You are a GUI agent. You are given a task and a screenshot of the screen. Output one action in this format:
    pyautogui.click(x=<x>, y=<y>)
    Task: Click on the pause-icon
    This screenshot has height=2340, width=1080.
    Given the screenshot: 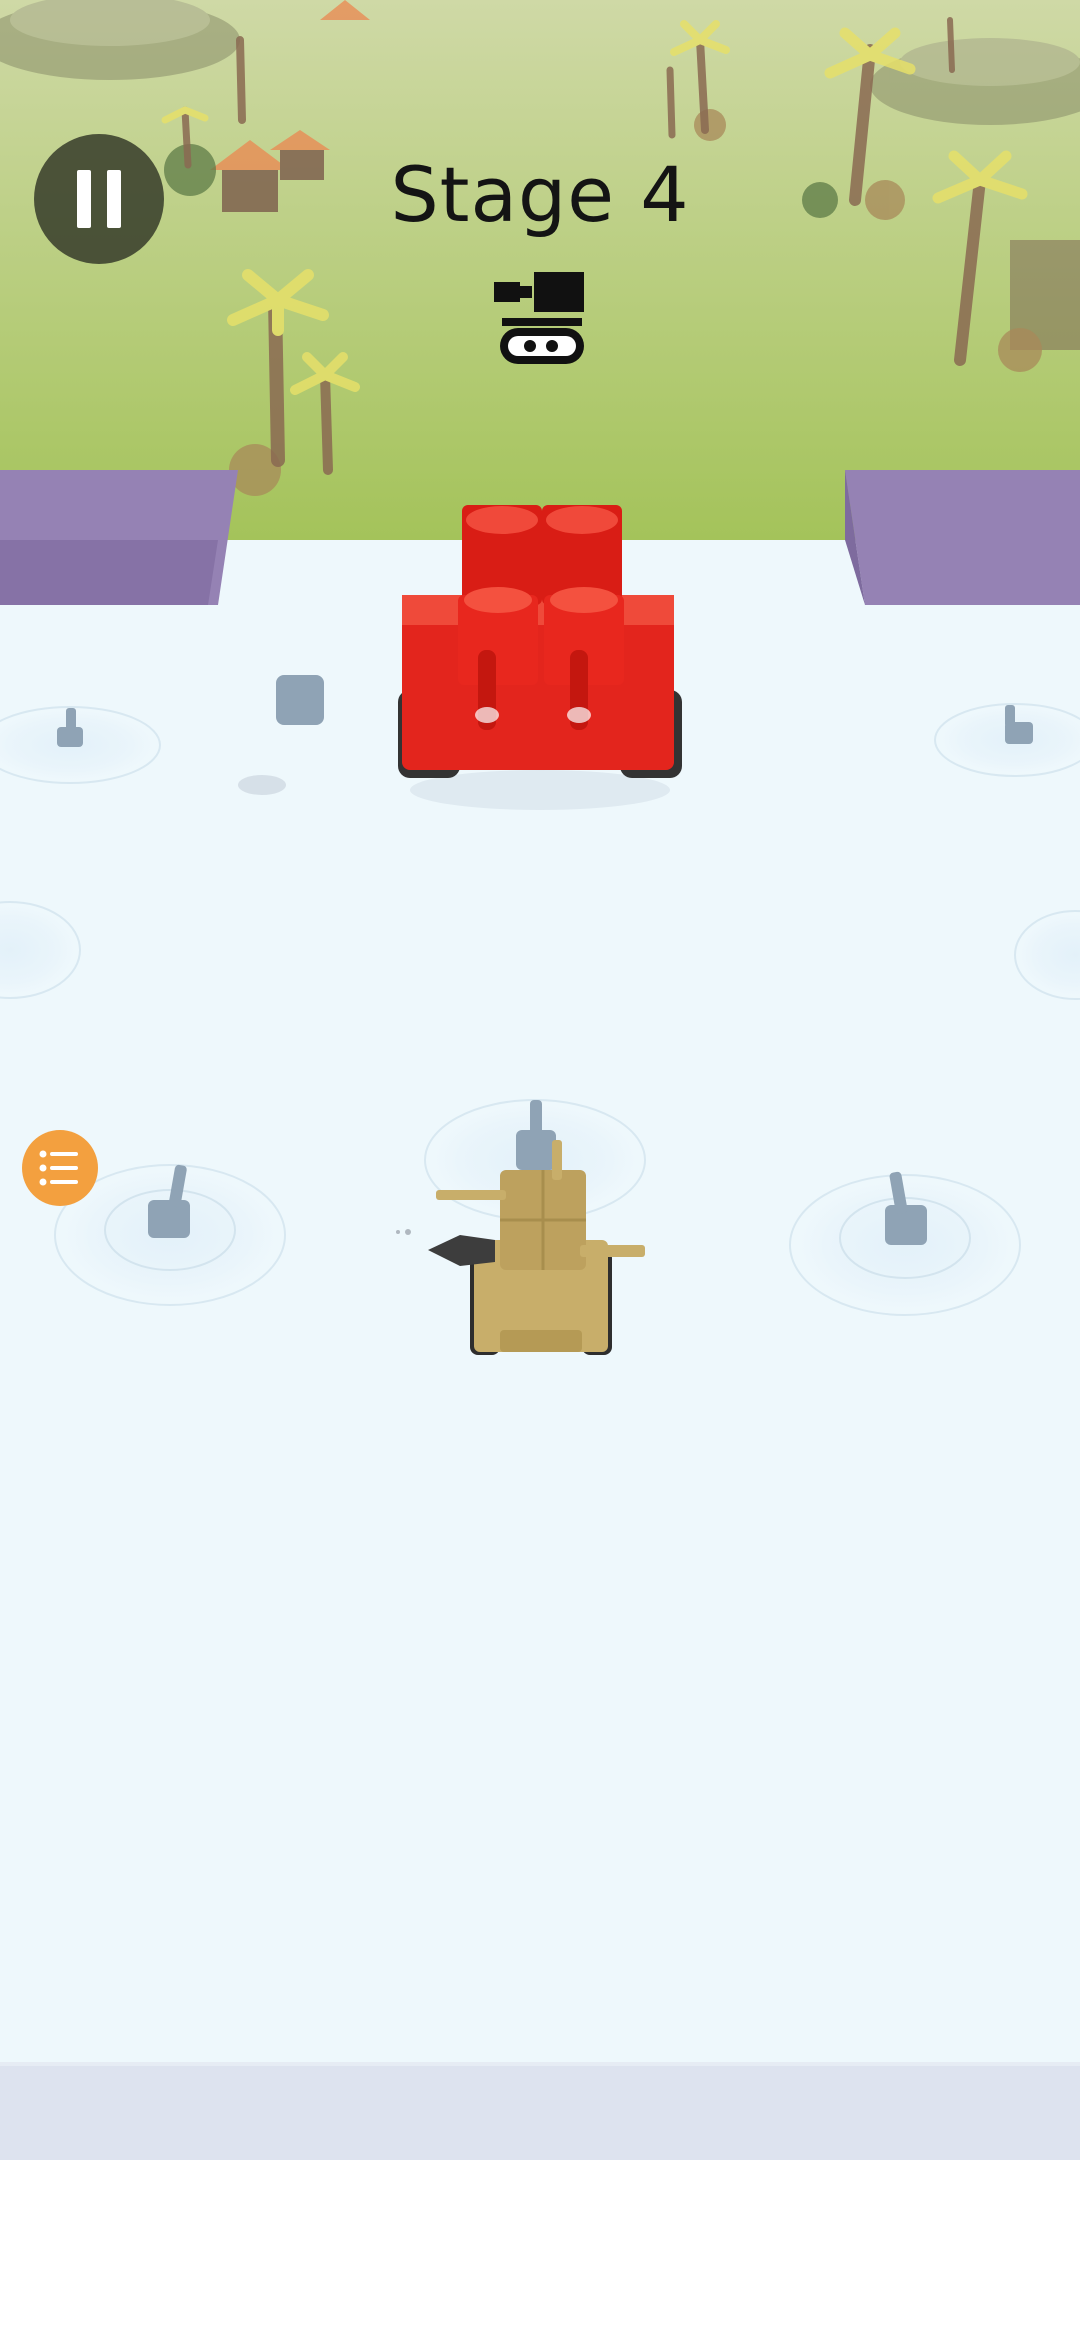 What is the action you would take?
    pyautogui.click(x=99, y=199)
    